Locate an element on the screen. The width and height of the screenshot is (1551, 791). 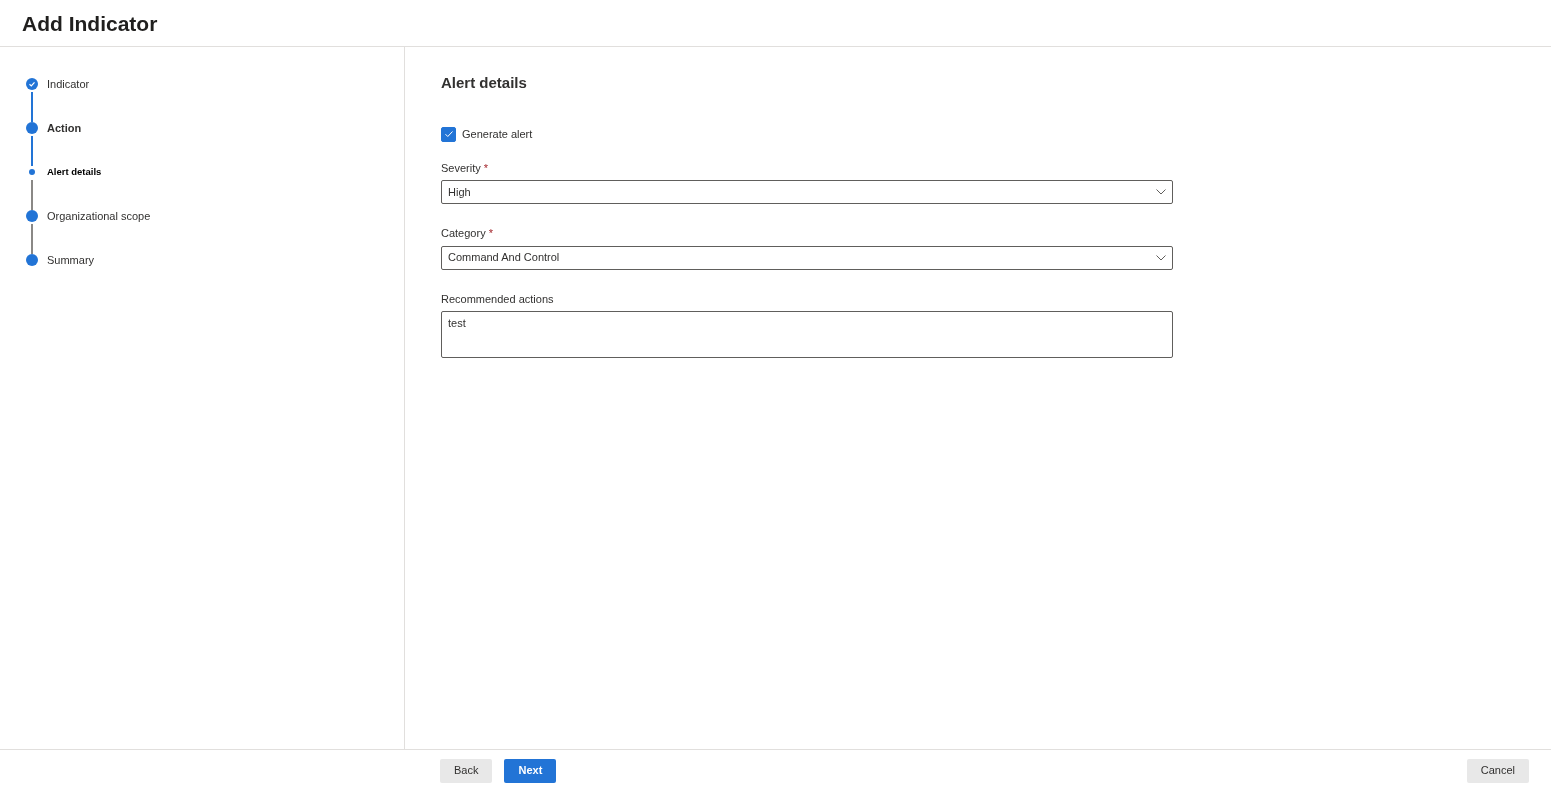
step-label: Summary is located at coordinates (71, 260).